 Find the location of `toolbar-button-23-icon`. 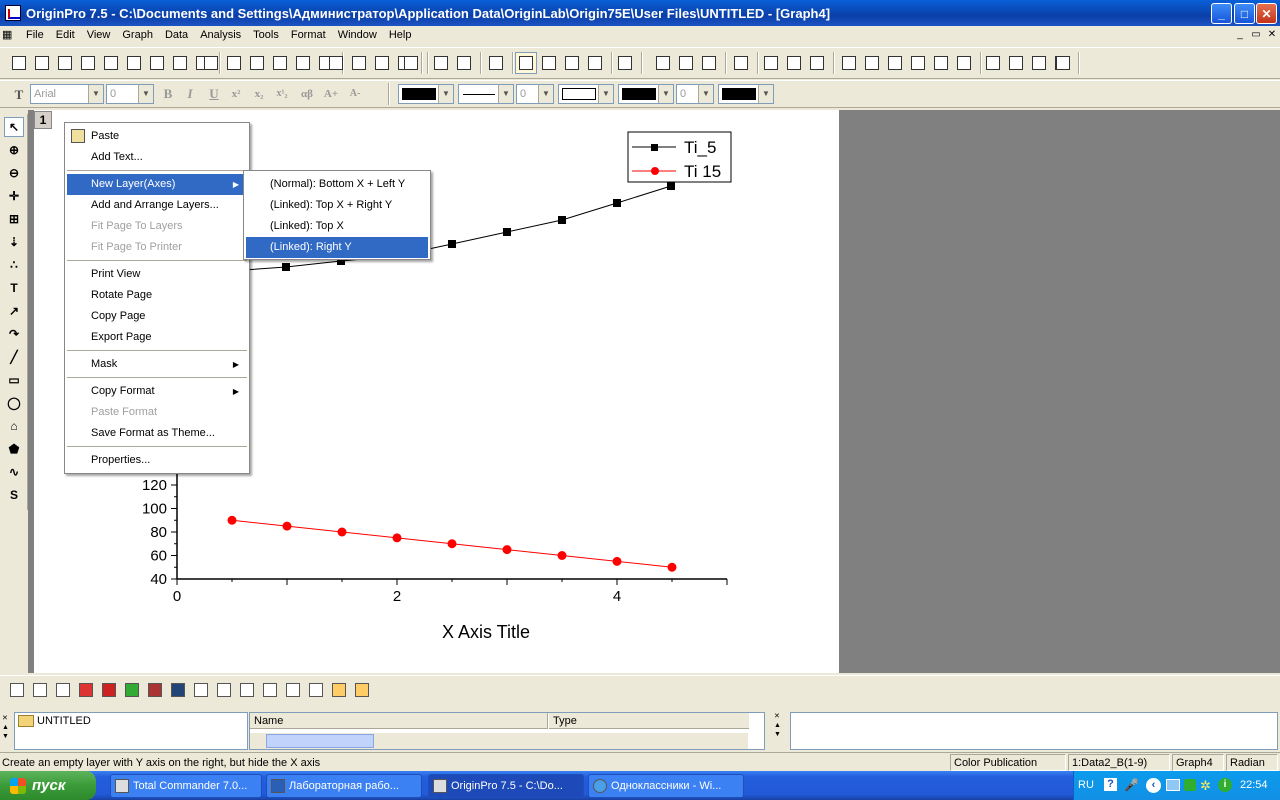

toolbar-button-23-icon is located at coordinates (496, 63).